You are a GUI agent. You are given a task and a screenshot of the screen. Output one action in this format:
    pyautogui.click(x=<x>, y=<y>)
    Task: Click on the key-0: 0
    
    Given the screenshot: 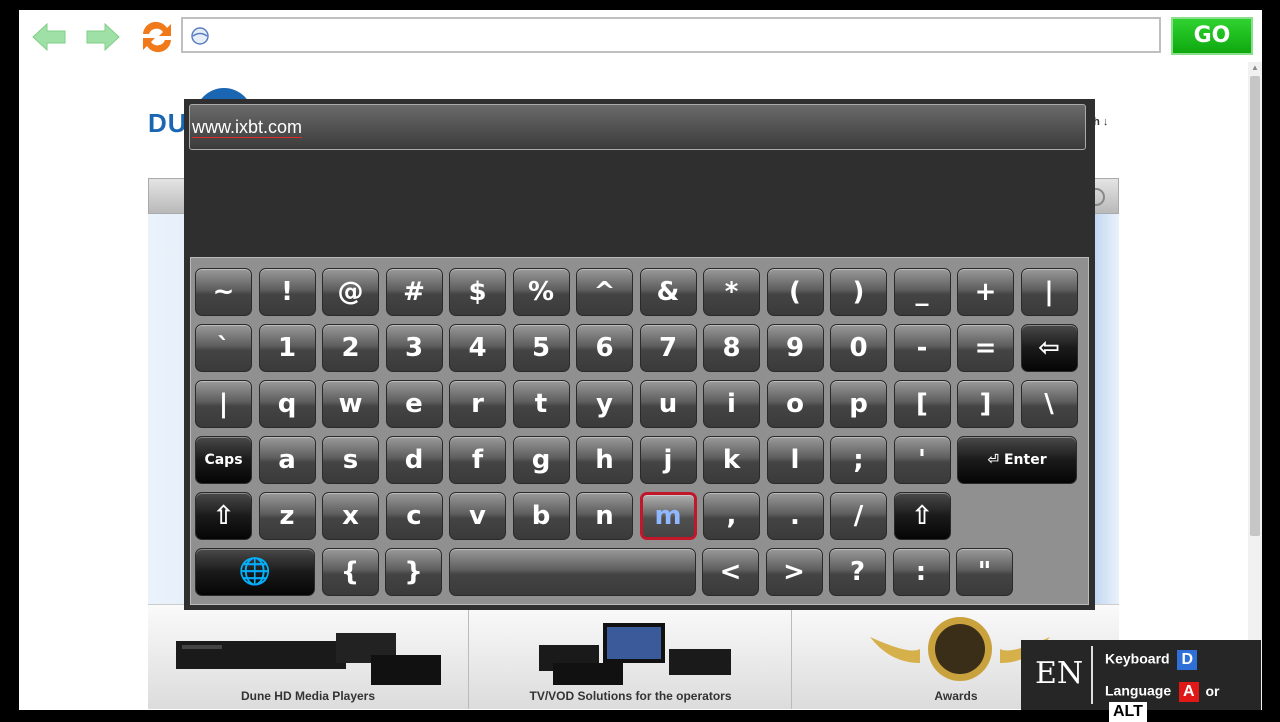 What is the action you would take?
    pyautogui.click(x=858, y=348)
    